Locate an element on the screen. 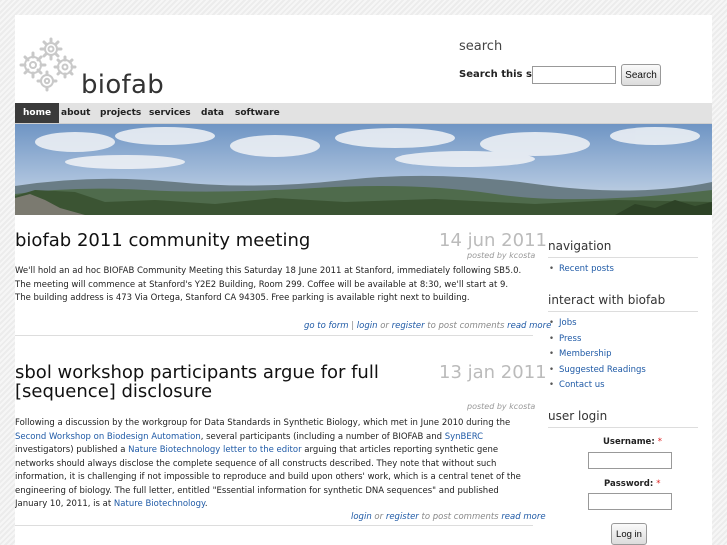  search-heading: search is located at coordinates (481, 46).